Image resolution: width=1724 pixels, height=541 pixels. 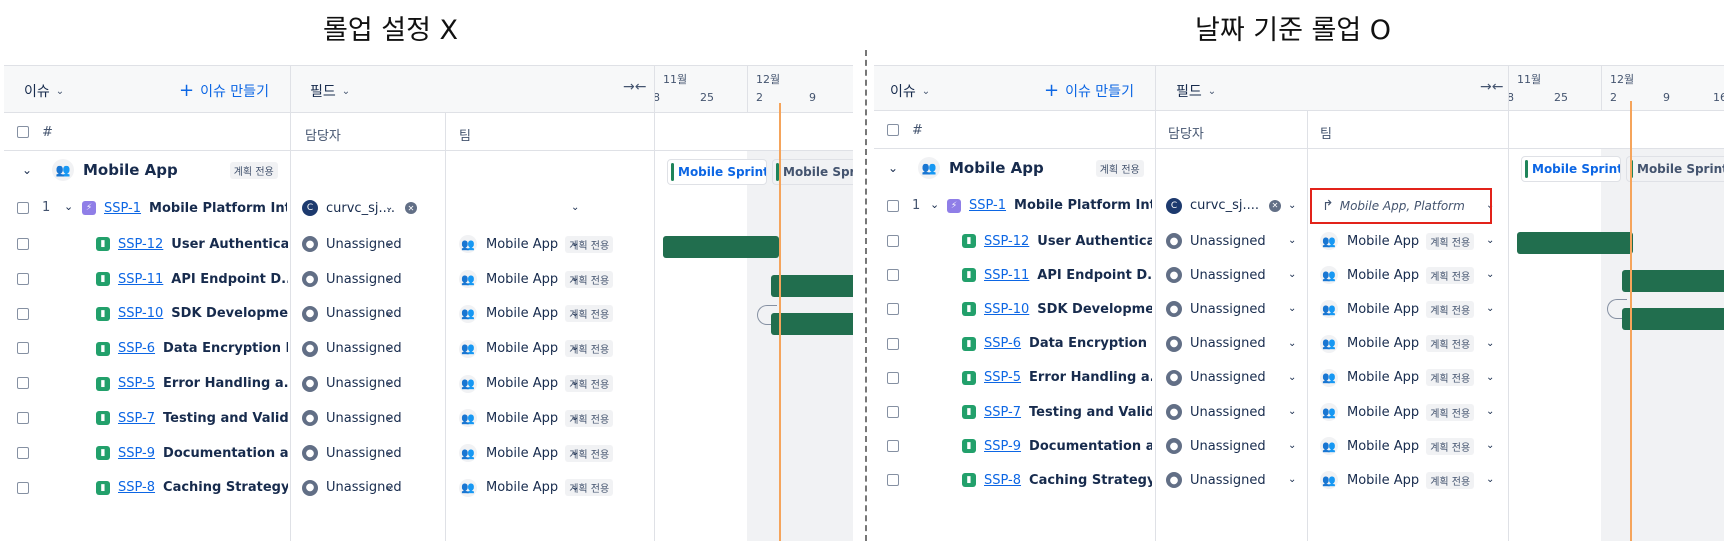 I want to click on issue-key-link: SSP-7, so click(x=1002, y=412).